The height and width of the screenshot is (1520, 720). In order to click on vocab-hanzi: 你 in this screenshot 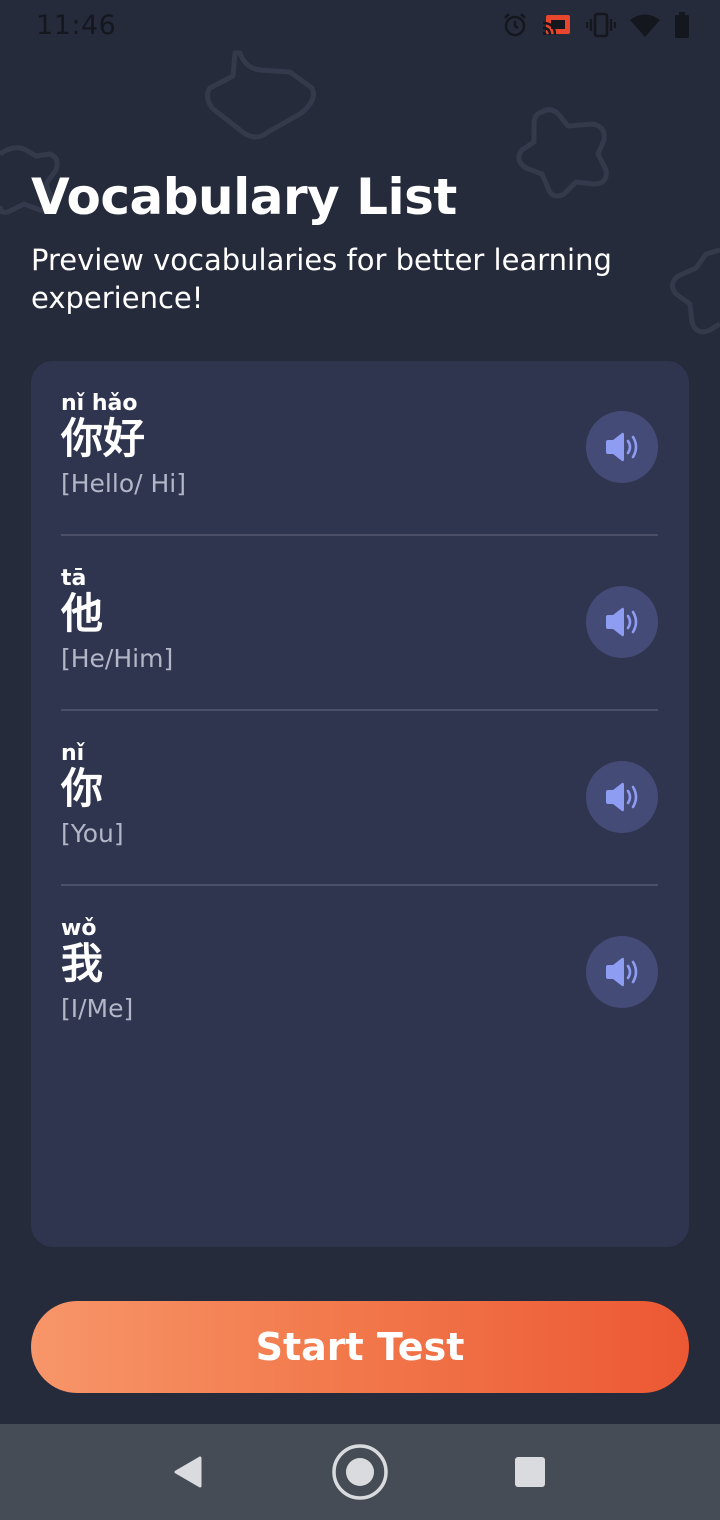, I will do `click(82, 788)`.